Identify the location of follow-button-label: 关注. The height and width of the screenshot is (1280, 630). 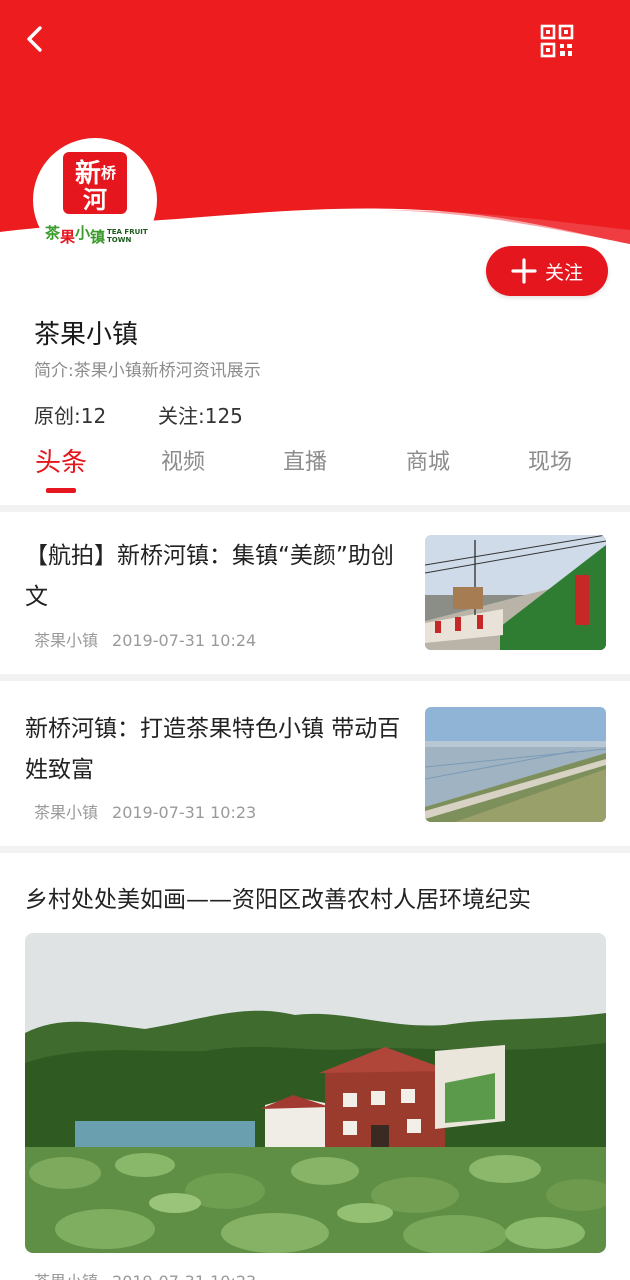
(563, 272).